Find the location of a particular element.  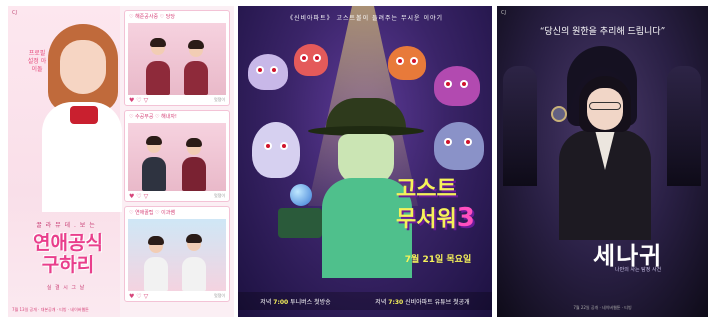

red-bow-icon is located at coordinates (84, 115).